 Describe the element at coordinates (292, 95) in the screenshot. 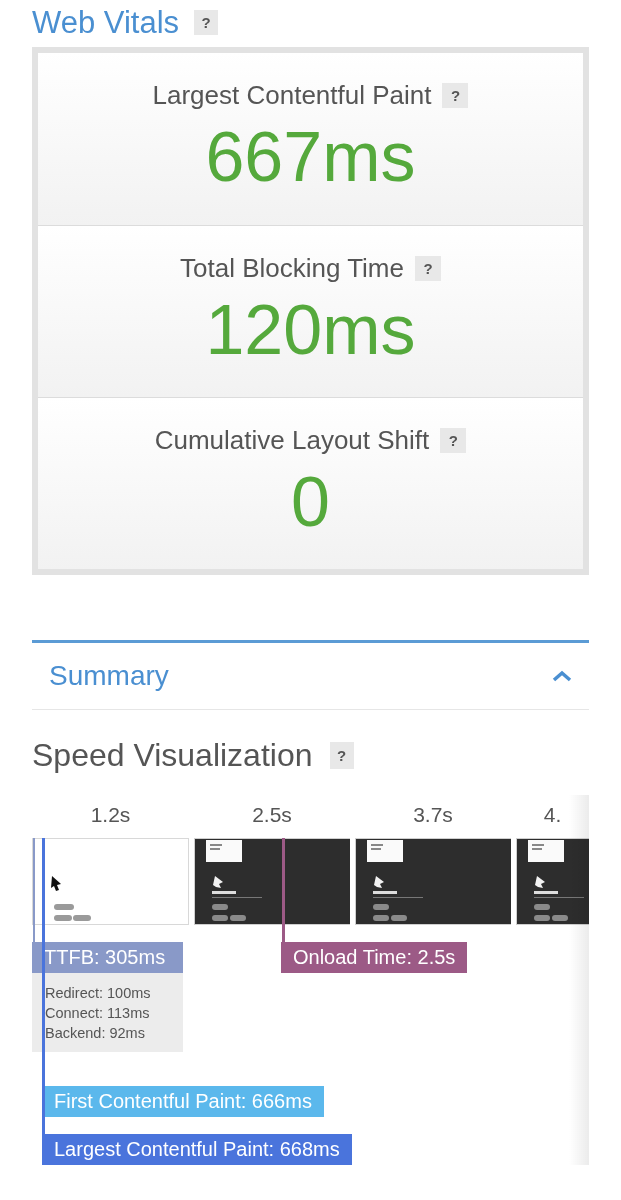

I see `metric-label: Largest Contentful Paint` at that location.